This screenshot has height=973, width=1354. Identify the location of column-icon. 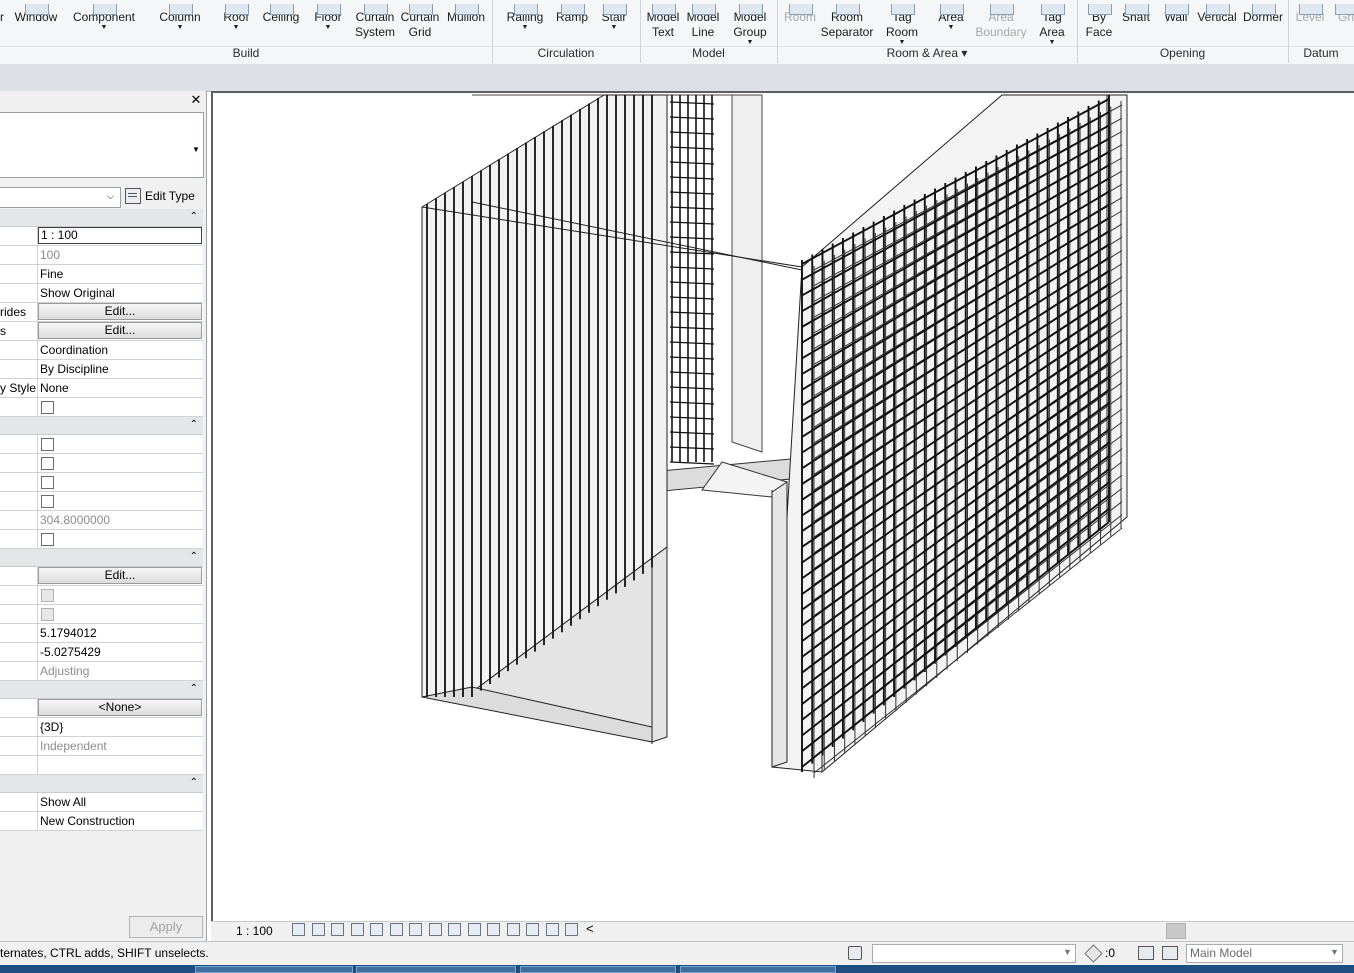
(181, 9).